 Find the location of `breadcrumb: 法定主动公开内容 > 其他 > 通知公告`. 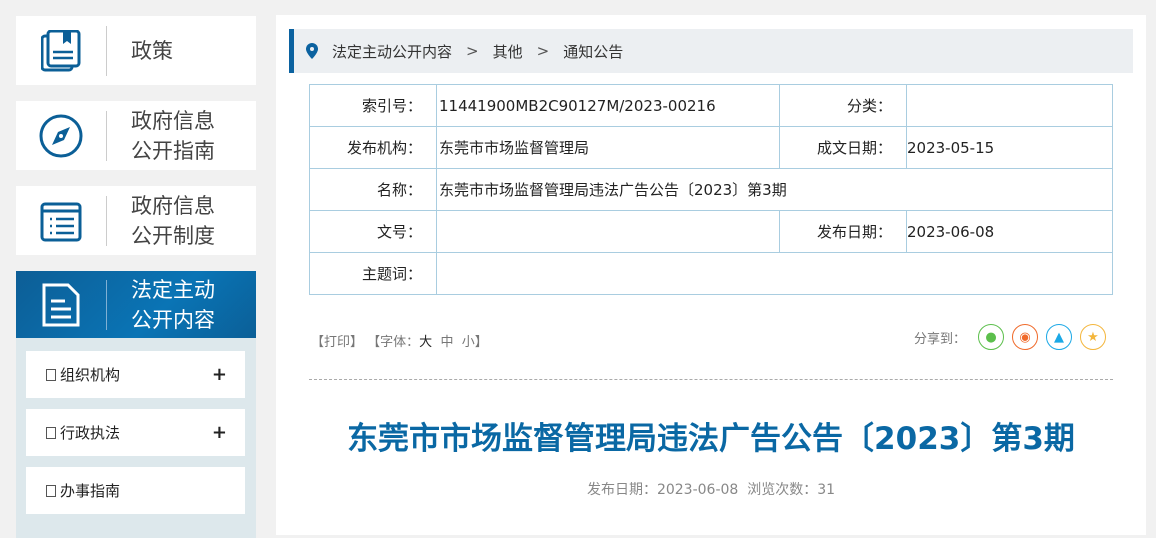

breadcrumb: 法定主动公开内容 > 其他 > 通知公告 is located at coordinates (711, 51).